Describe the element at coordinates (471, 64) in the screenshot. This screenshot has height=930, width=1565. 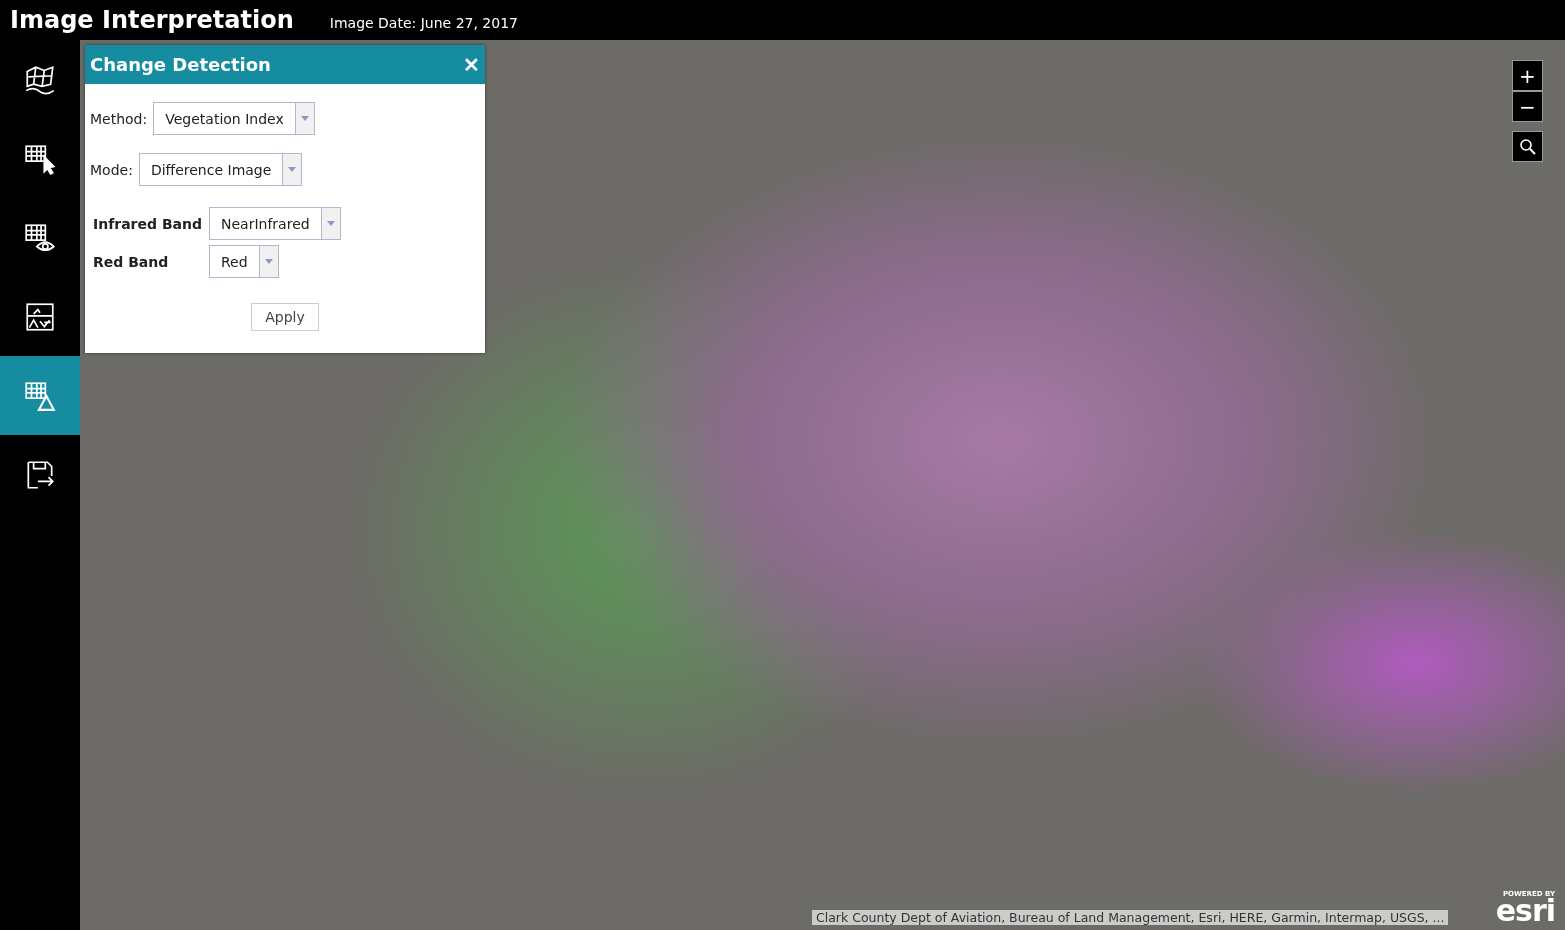
I see `close-button: ✕` at that location.